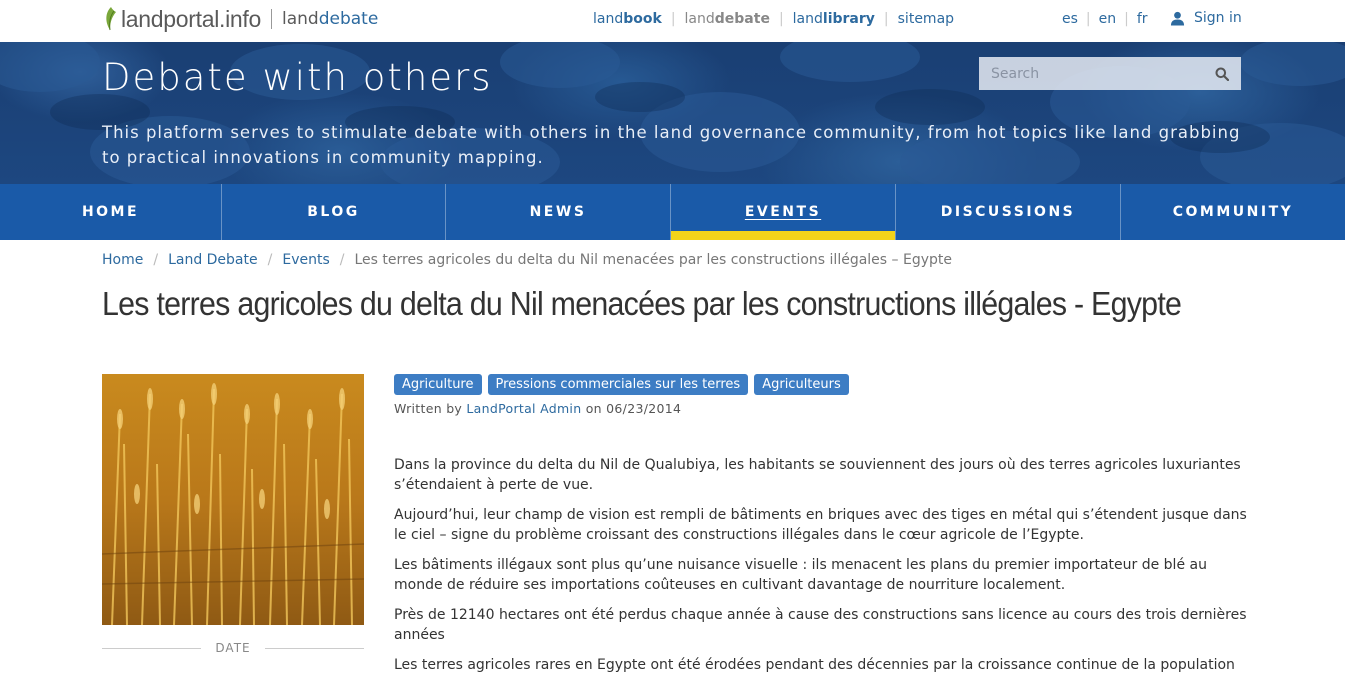 The width and height of the screenshot is (1345, 673). What do you see at coordinates (627, 19) in the screenshot?
I see `portal-nav-landbook: landbook` at bounding box center [627, 19].